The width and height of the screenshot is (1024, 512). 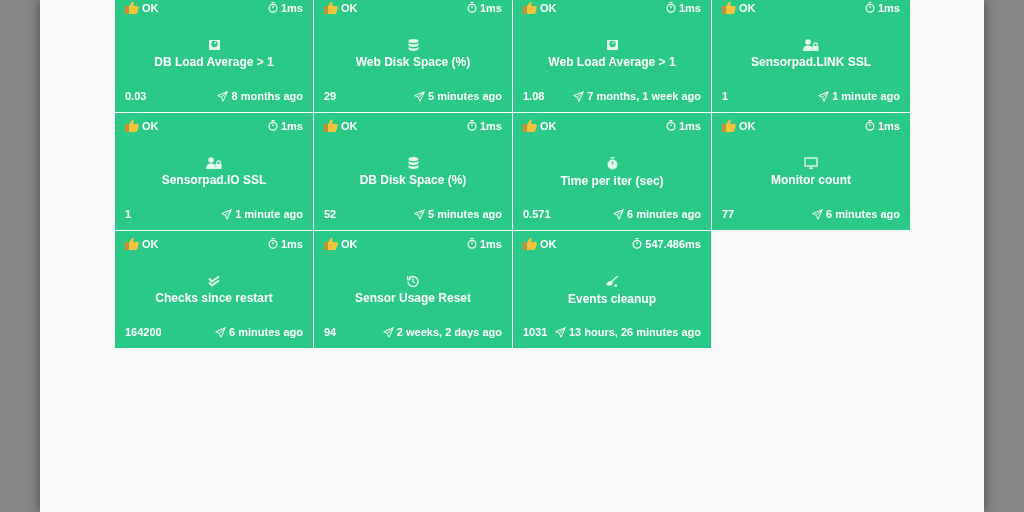 What do you see at coordinates (413, 281) in the screenshot?
I see `history-icon` at bounding box center [413, 281].